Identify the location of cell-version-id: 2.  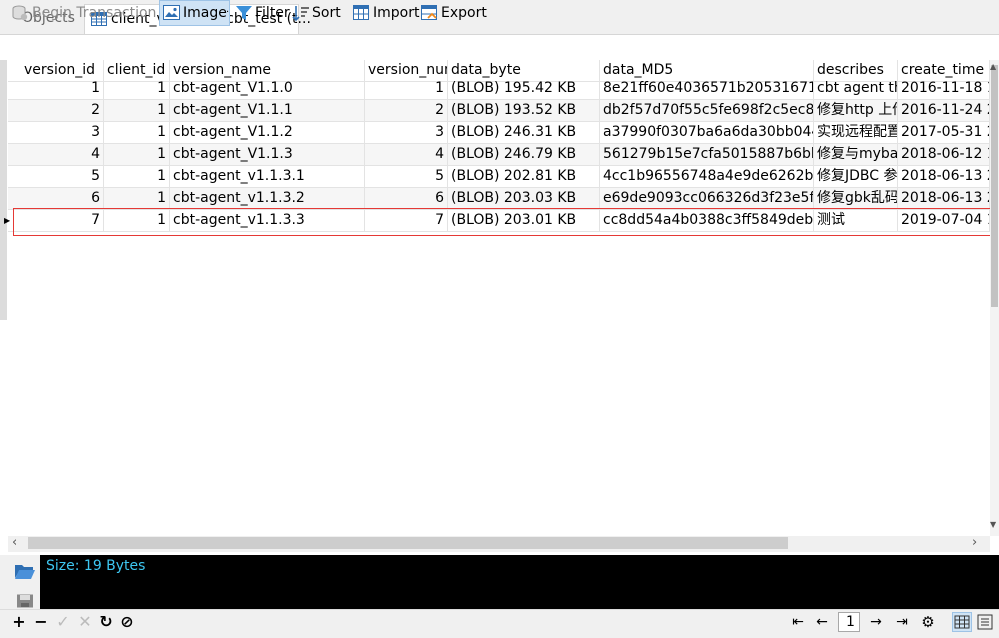
(62, 110).